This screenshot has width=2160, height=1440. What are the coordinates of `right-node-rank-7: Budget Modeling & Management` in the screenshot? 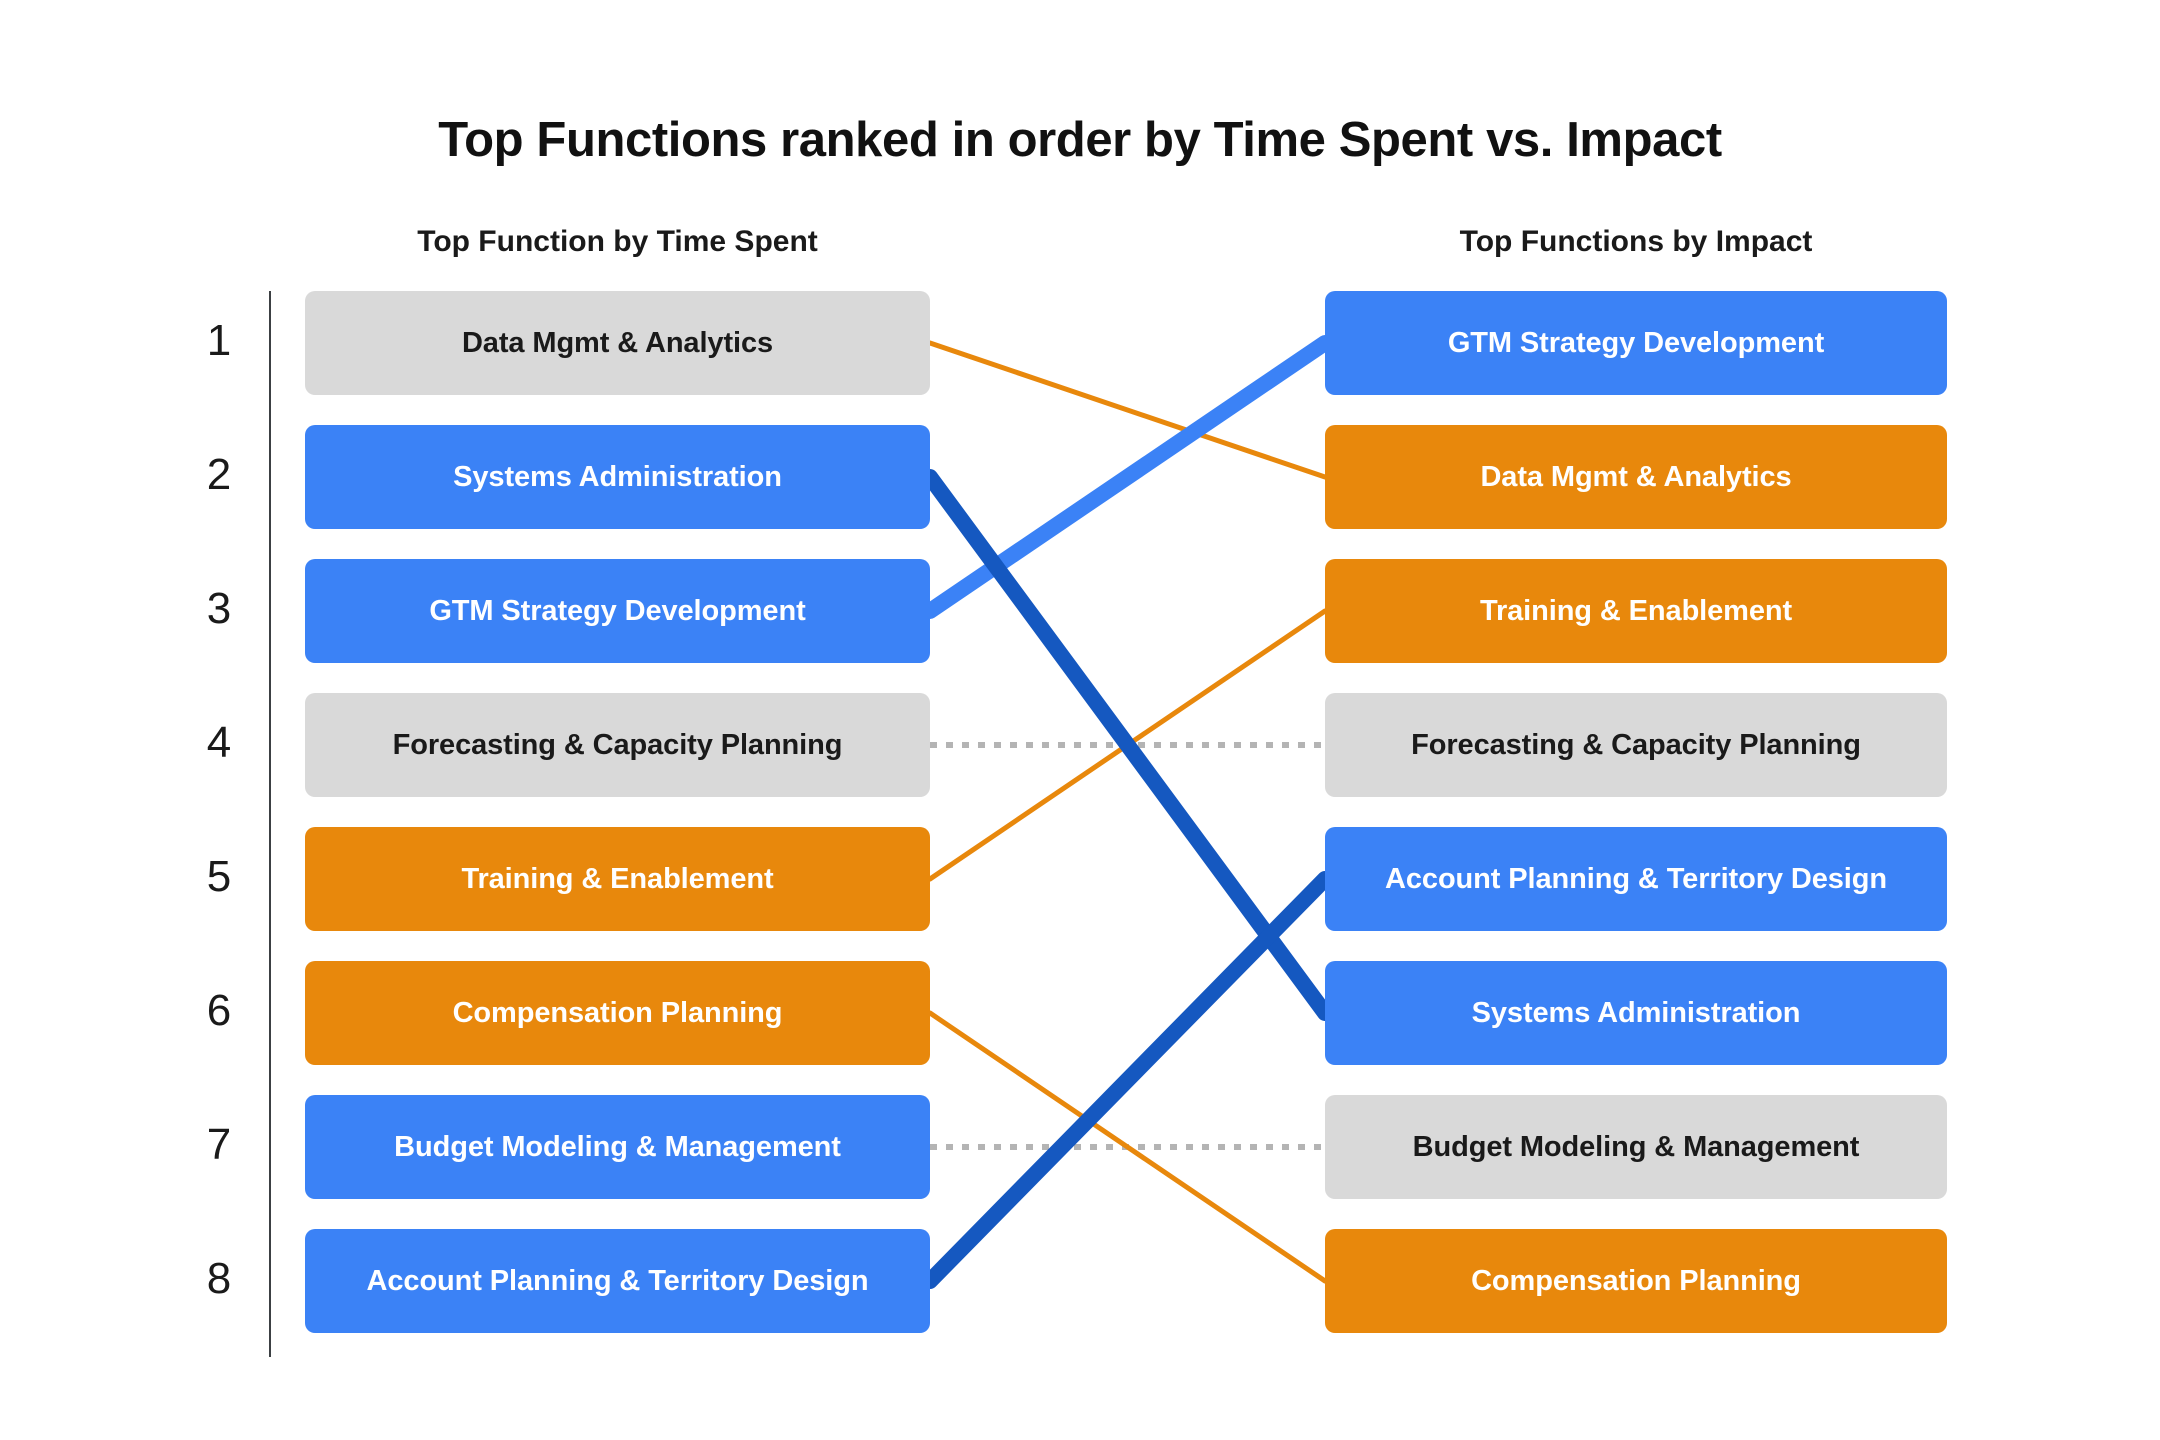 It's located at (1636, 1147).